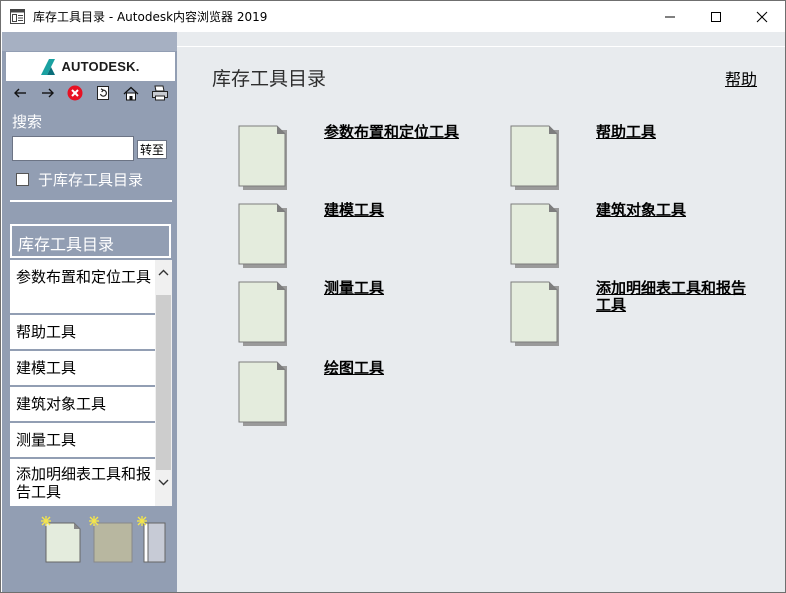 The image size is (786, 593). I want to click on new-document-icon, so click(62, 540).